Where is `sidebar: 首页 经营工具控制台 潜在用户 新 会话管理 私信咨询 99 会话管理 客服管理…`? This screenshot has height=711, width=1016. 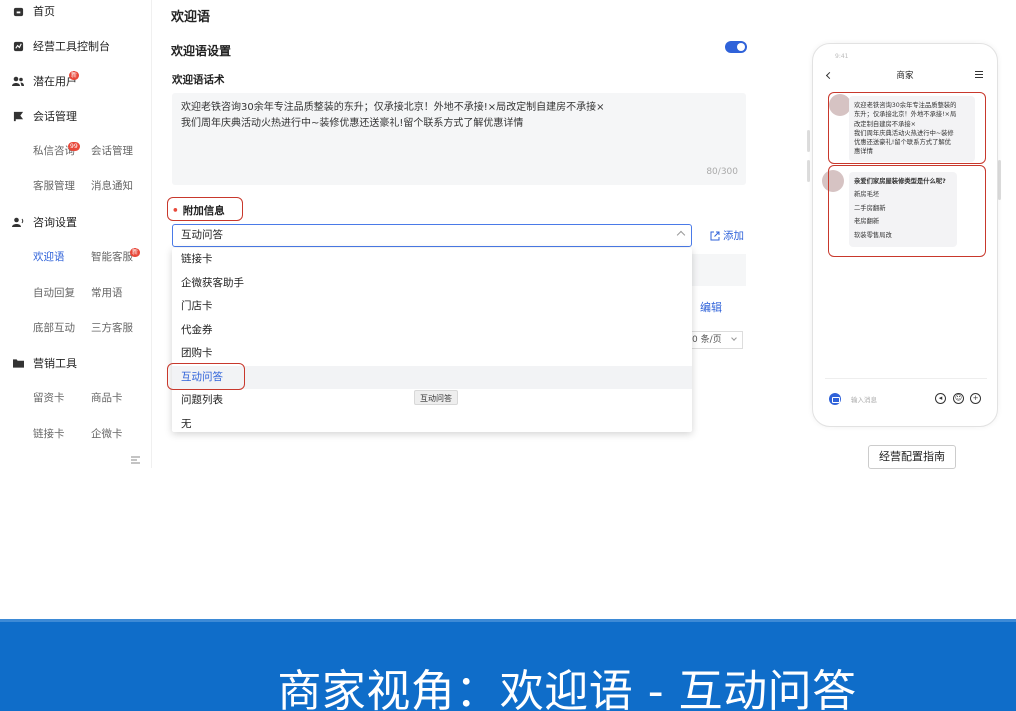
sidebar: 首页 经营工具控制台 潜在用户 新 会话管理 私信咨询 99 会话管理 客服管理… is located at coordinates (76, 234).